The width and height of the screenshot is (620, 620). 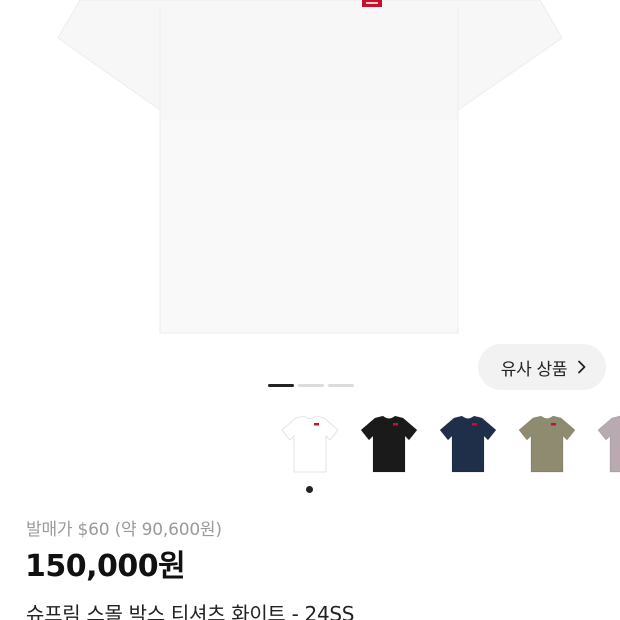 What do you see at coordinates (124, 530) in the screenshot?
I see `release-price: 발매가 $60 (약 90,600원)` at bounding box center [124, 530].